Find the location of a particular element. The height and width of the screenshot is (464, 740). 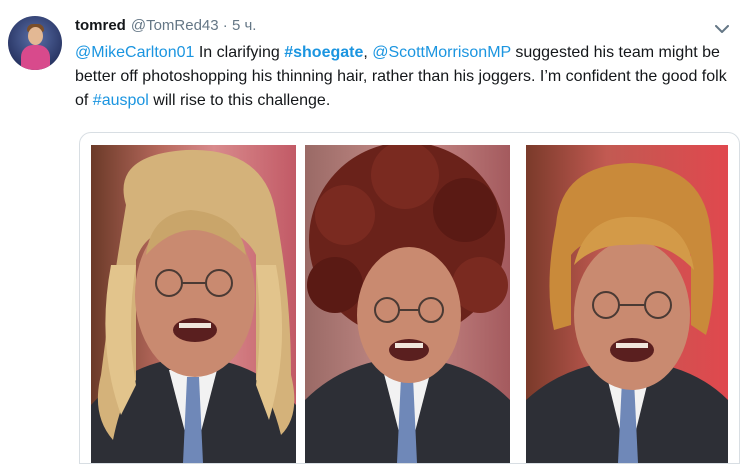

mention-link: @ScottMorrisonMP is located at coordinates (441, 52).